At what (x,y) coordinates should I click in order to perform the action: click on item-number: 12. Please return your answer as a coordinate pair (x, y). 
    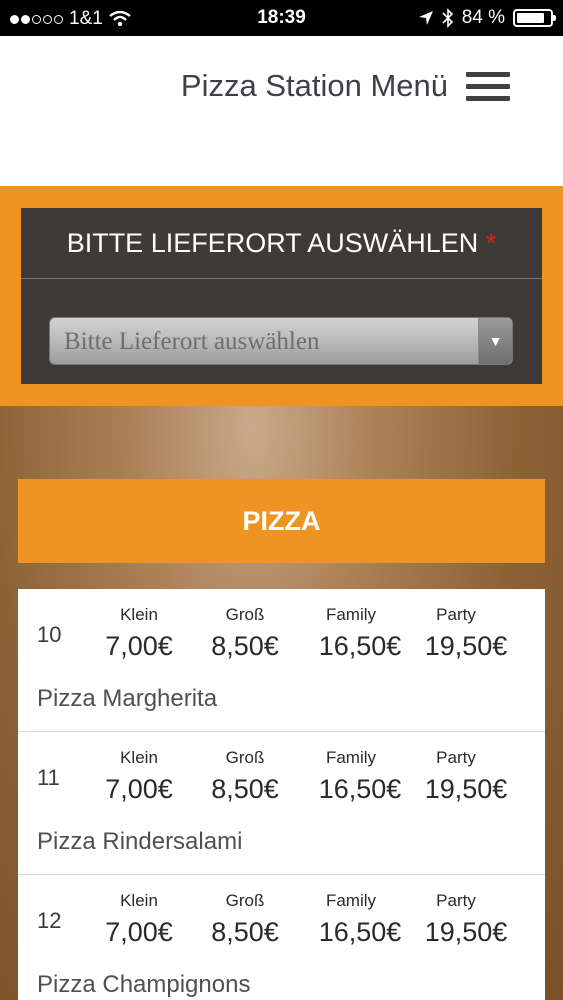
    Looking at the image, I should click on (49, 920).